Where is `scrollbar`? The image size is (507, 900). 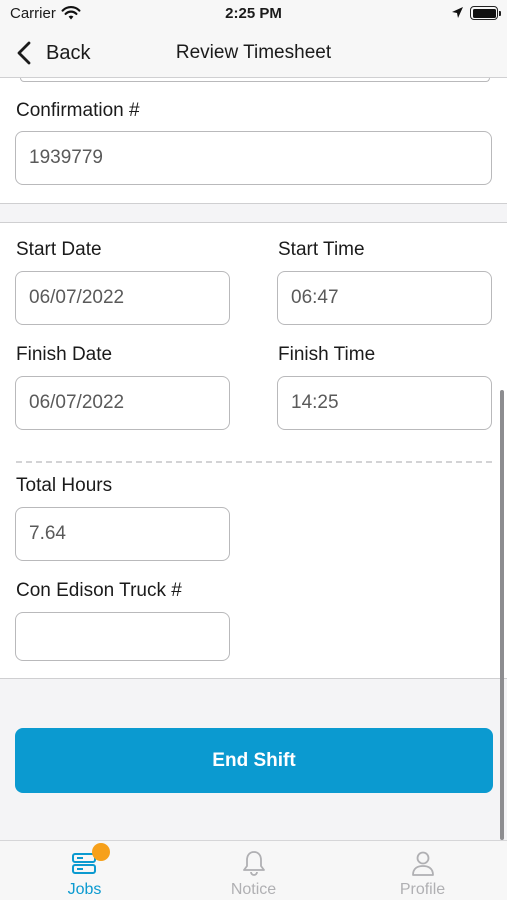
scrollbar is located at coordinates (502, 615).